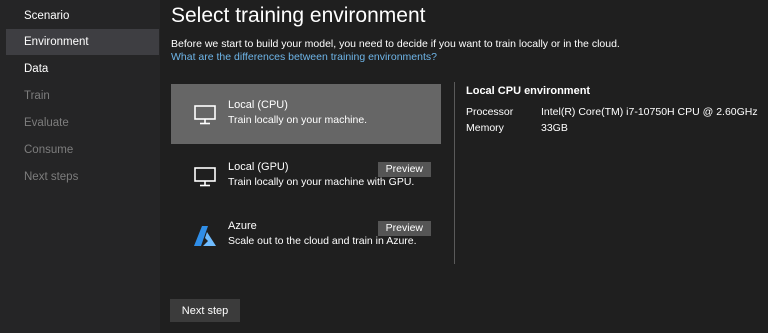 The image size is (768, 333). What do you see at coordinates (454, 173) in the screenshot?
I see `vertical-divider` at bounding box center [454, 173].